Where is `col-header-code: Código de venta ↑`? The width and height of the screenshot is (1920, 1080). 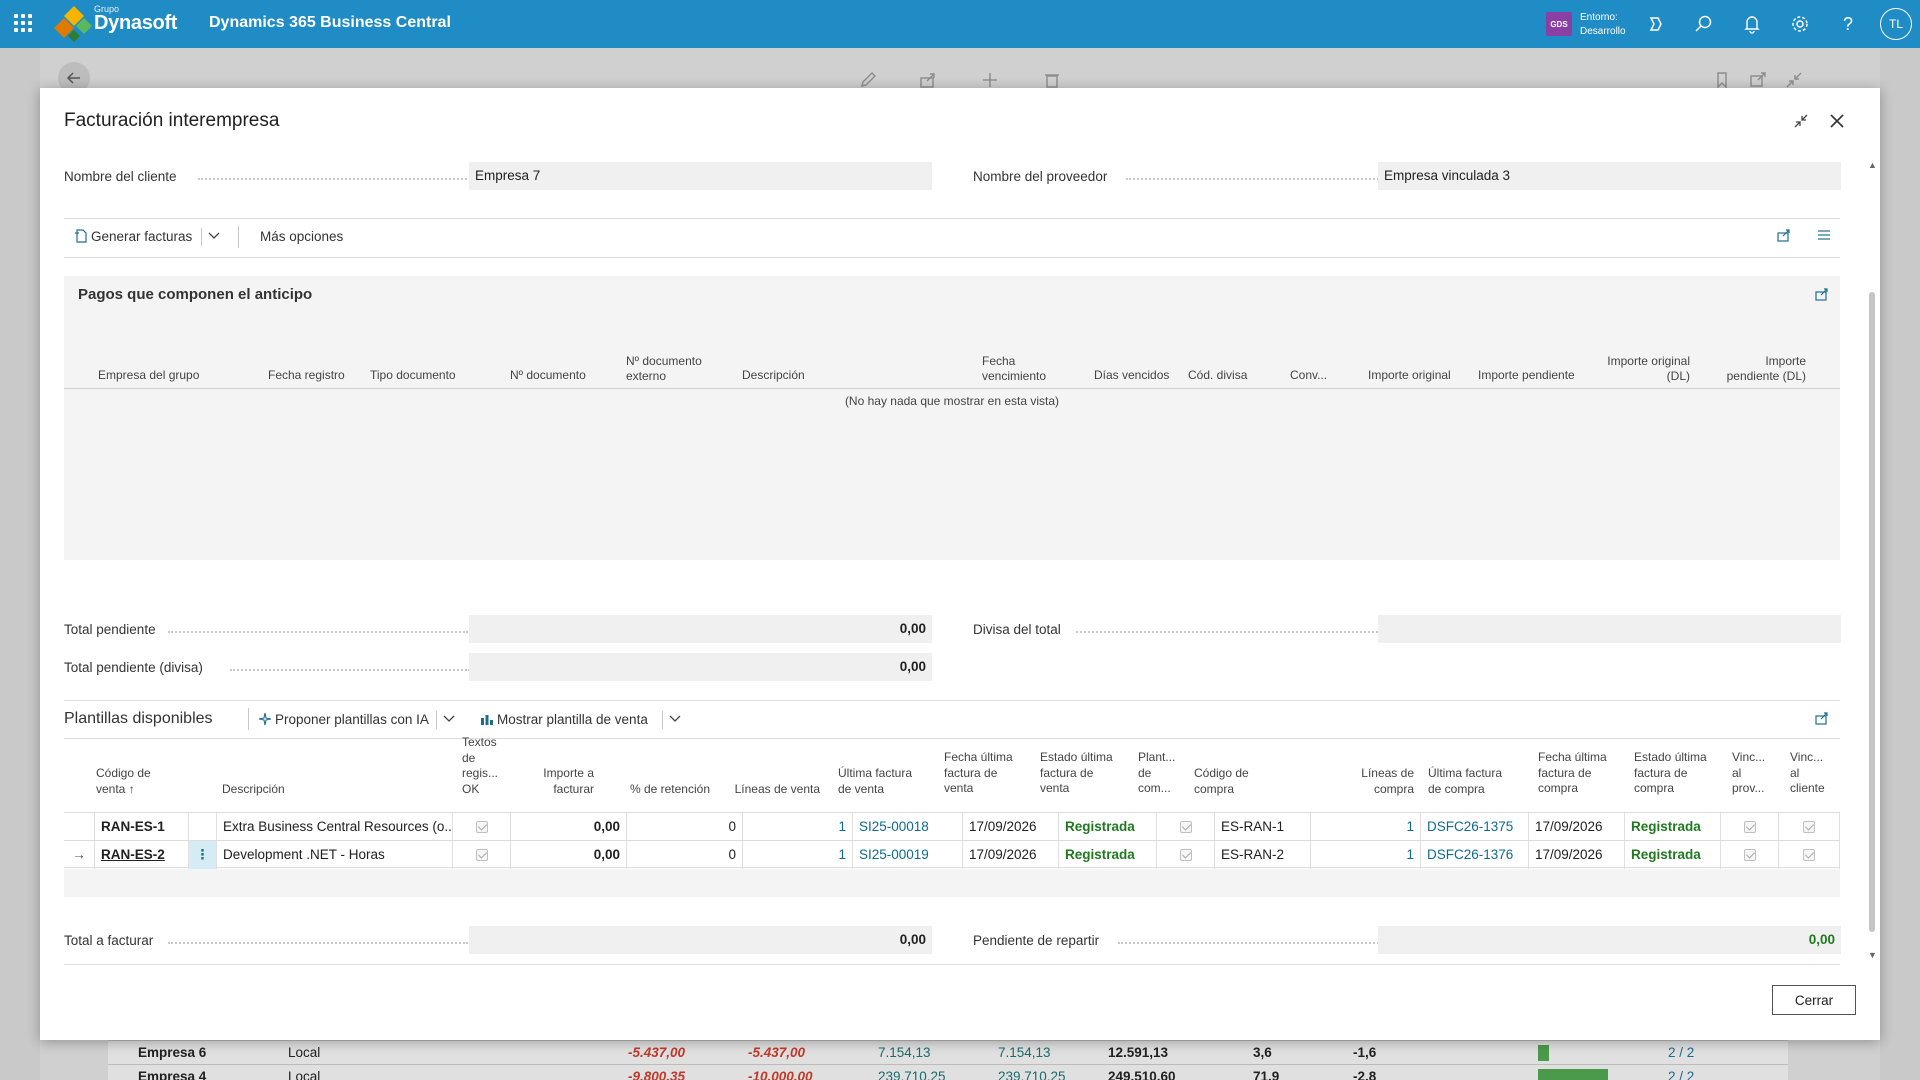 col-header-code: Código de venta ↑ is located at coordinates (131, 781).